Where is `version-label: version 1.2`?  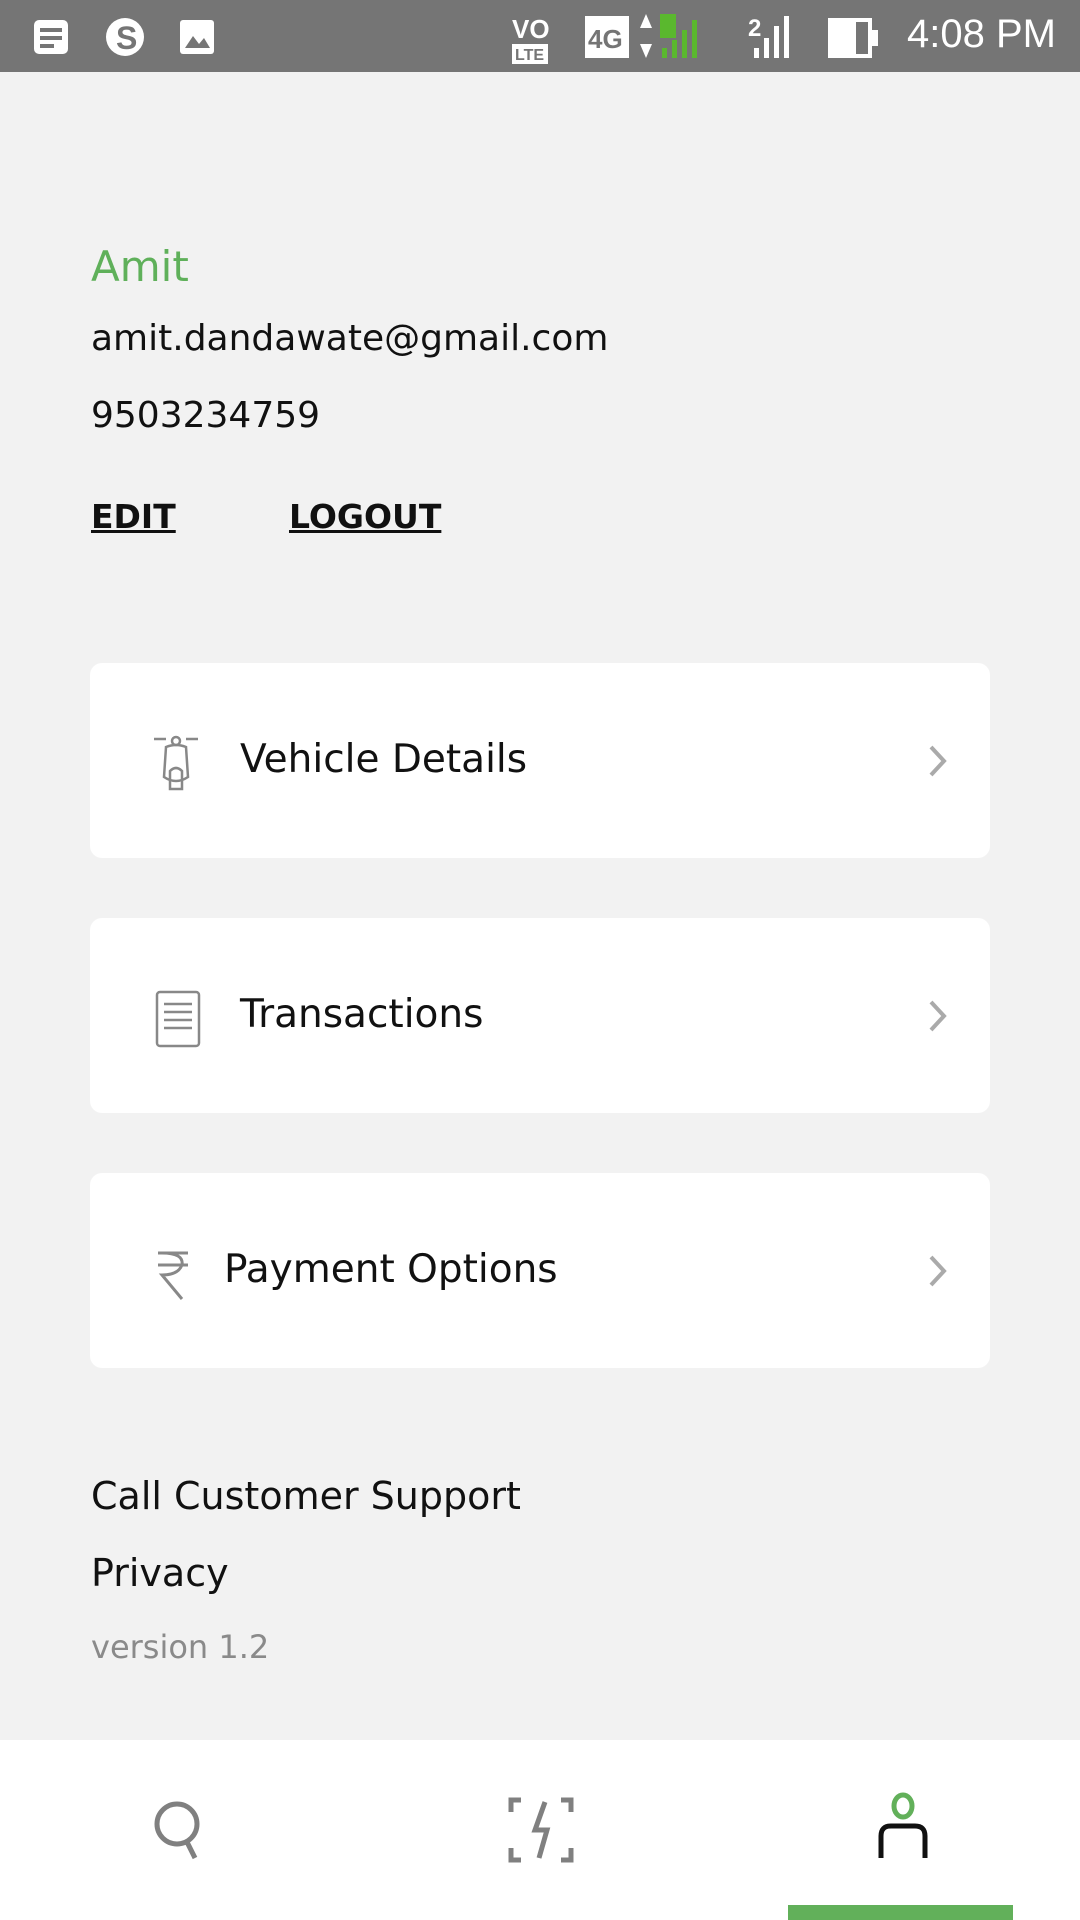 version-label: version 1.2 is located at coordinates (180, 1647).